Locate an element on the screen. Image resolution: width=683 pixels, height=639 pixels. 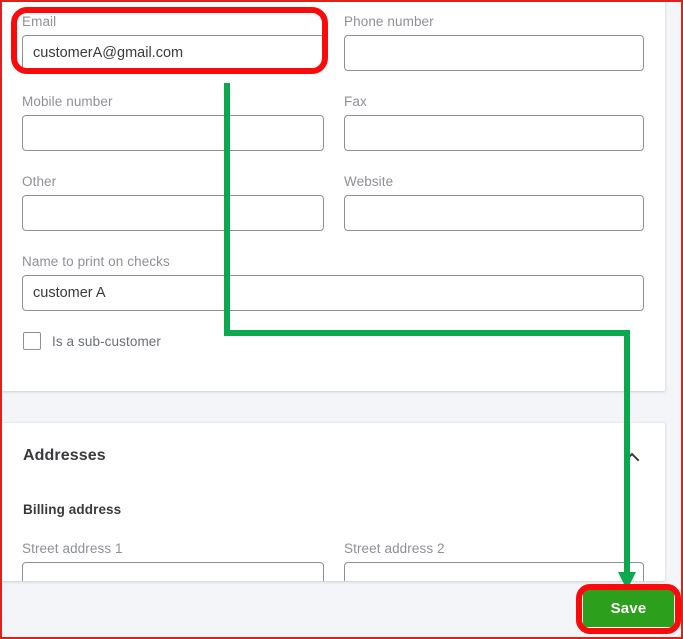
email-label: Email is located at coordinates (39, 21).